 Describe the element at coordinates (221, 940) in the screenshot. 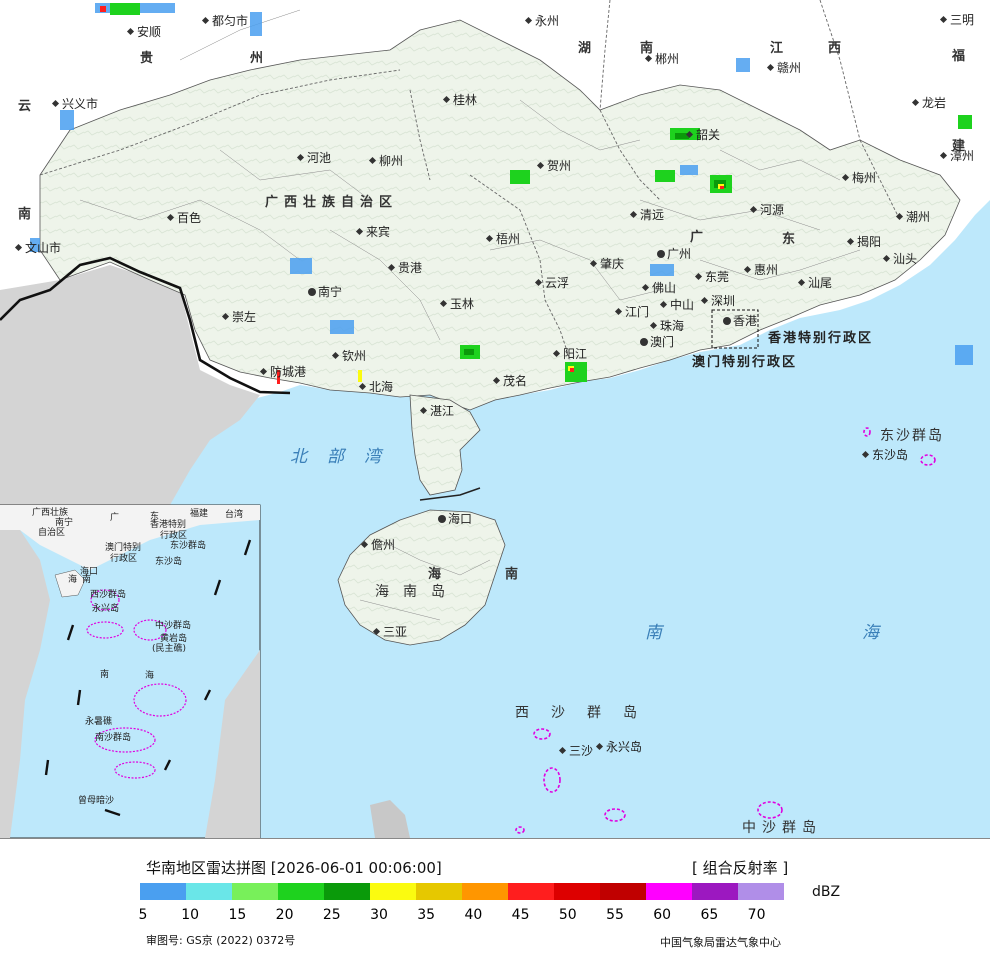

I see `review-number: 审图号: GS京 (2022) 0372号` at that location.